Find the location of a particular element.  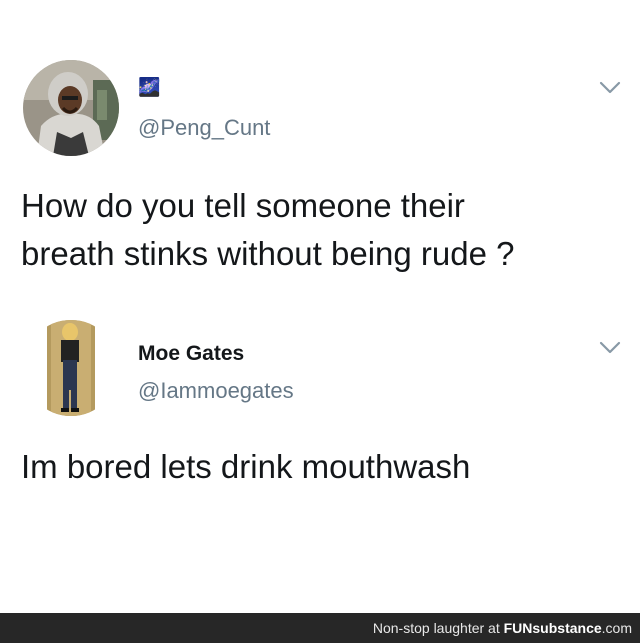

watermark-prefix: Non-stop laughter at is located at coordinates (438, 628).